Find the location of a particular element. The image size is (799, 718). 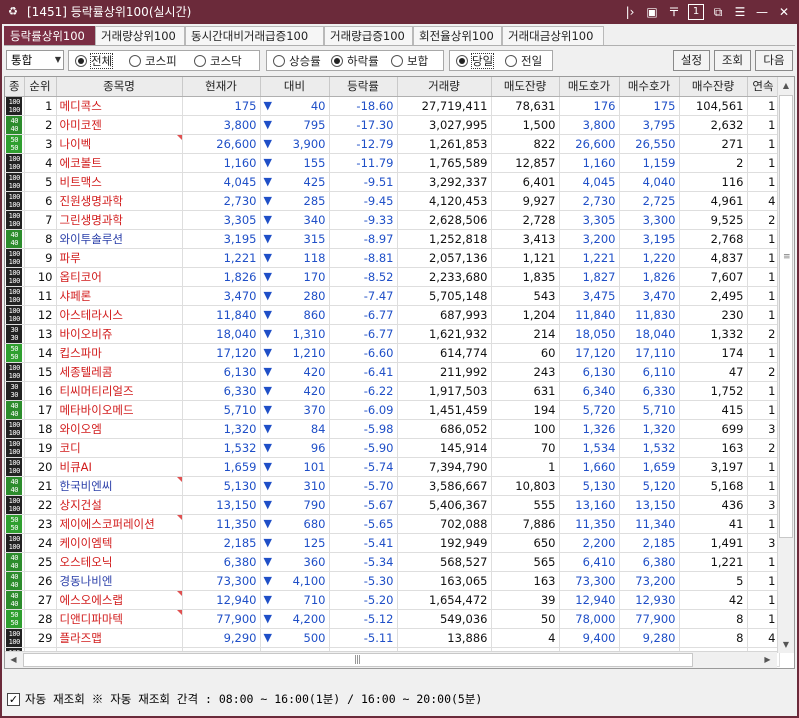

tab-volume-top: 거래량상위100 is located at coordinates (140, 36).